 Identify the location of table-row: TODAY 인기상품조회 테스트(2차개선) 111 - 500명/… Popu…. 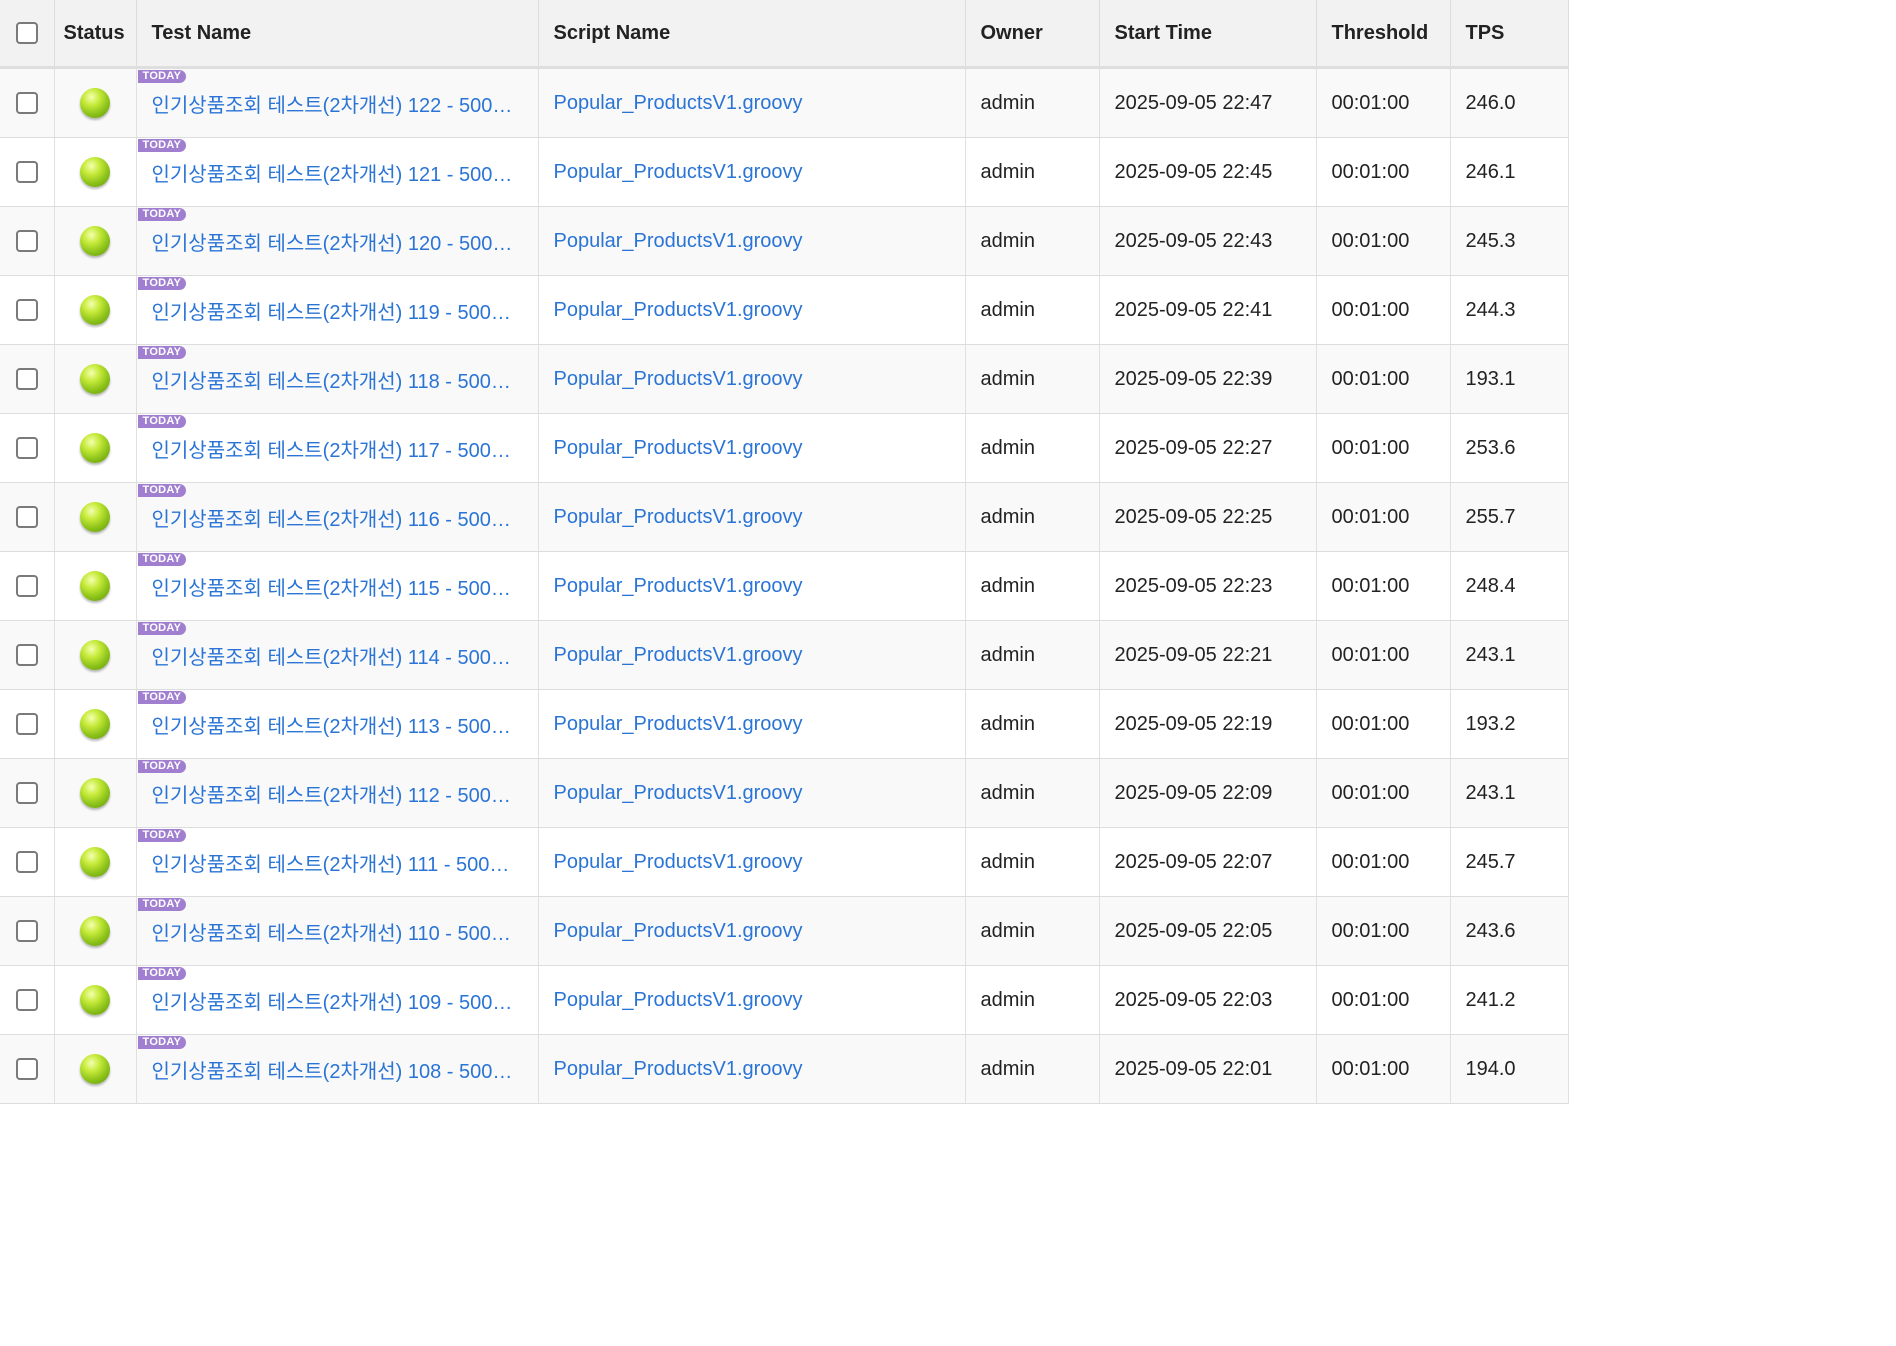
(784, 862).